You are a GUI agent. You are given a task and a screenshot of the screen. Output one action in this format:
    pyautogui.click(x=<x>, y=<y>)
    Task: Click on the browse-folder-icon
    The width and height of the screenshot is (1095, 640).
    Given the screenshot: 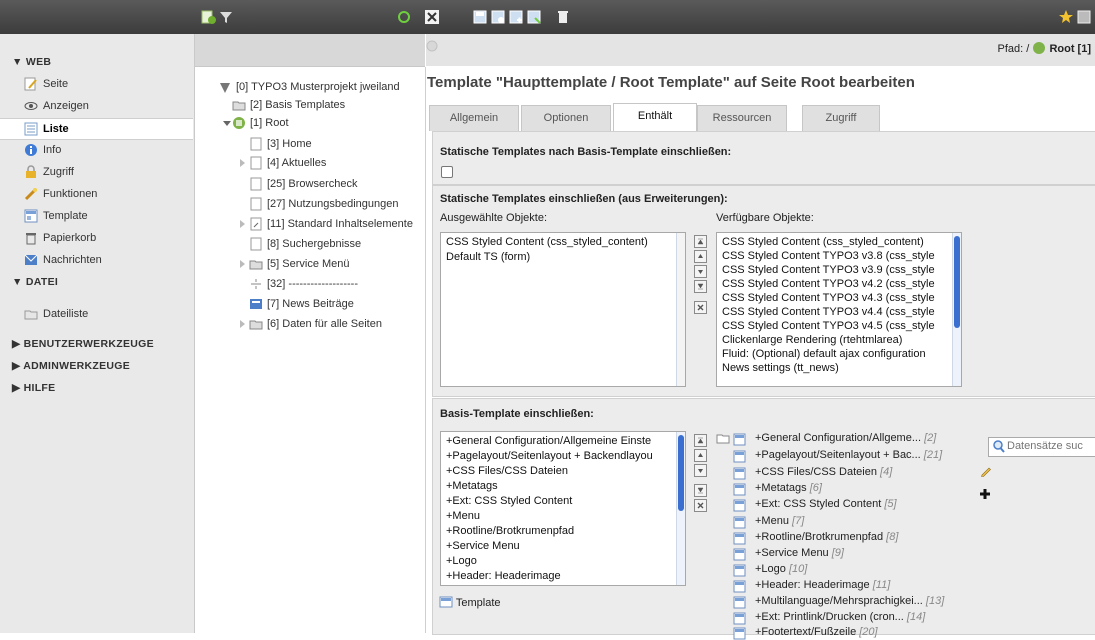 What is the action you would take?
    pyautogui.click(x=723, y=438)
    